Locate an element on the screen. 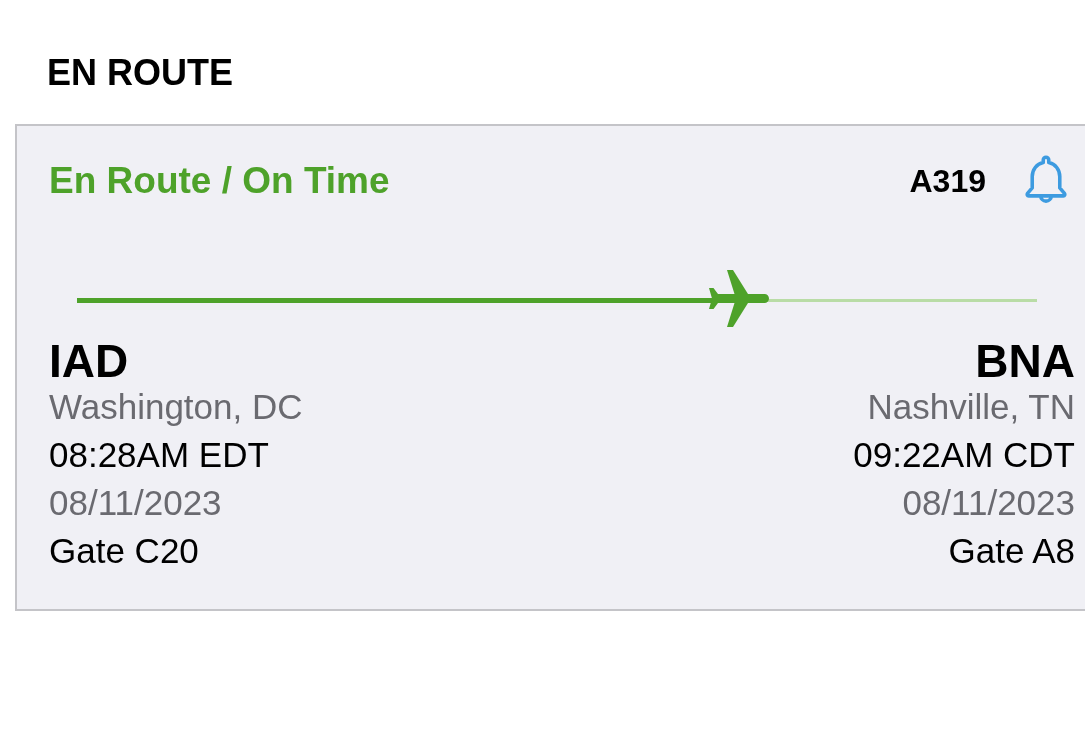  arrival-time: 09:22AM CDT is located at coordinates (964, 455).